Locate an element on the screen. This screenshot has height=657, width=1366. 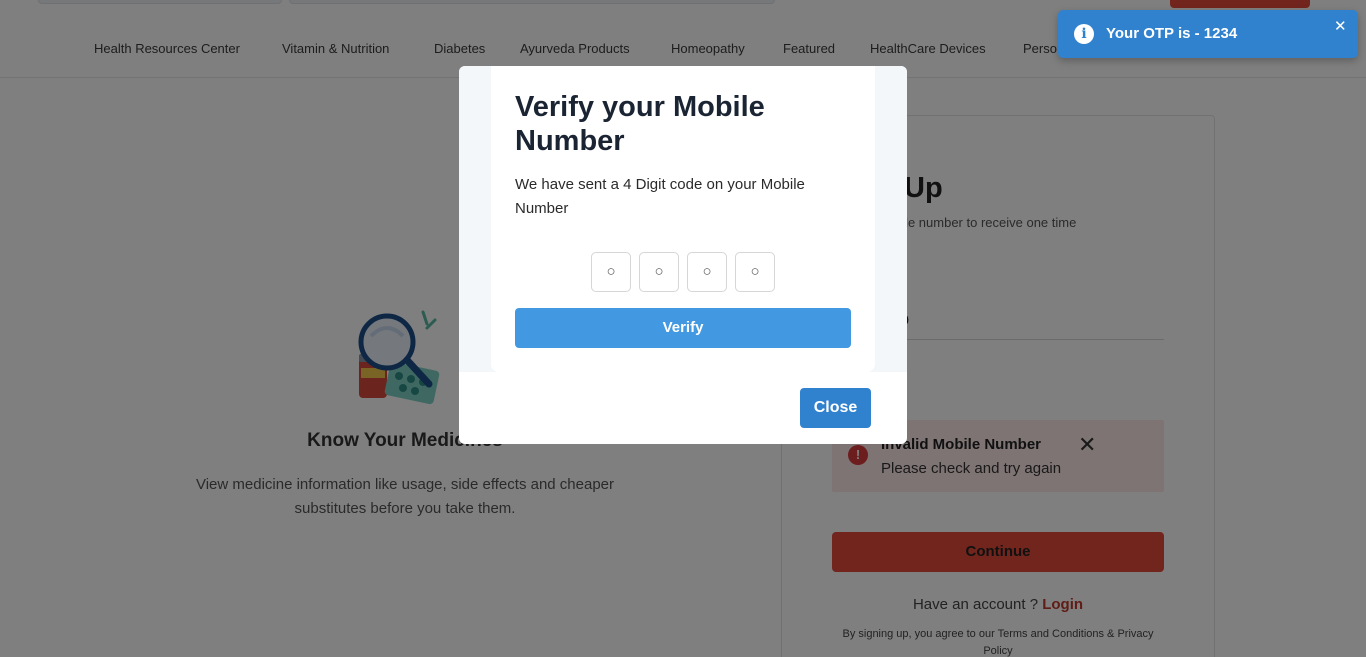
otp-digit-2: ○ is located at coordinates (659, 272).